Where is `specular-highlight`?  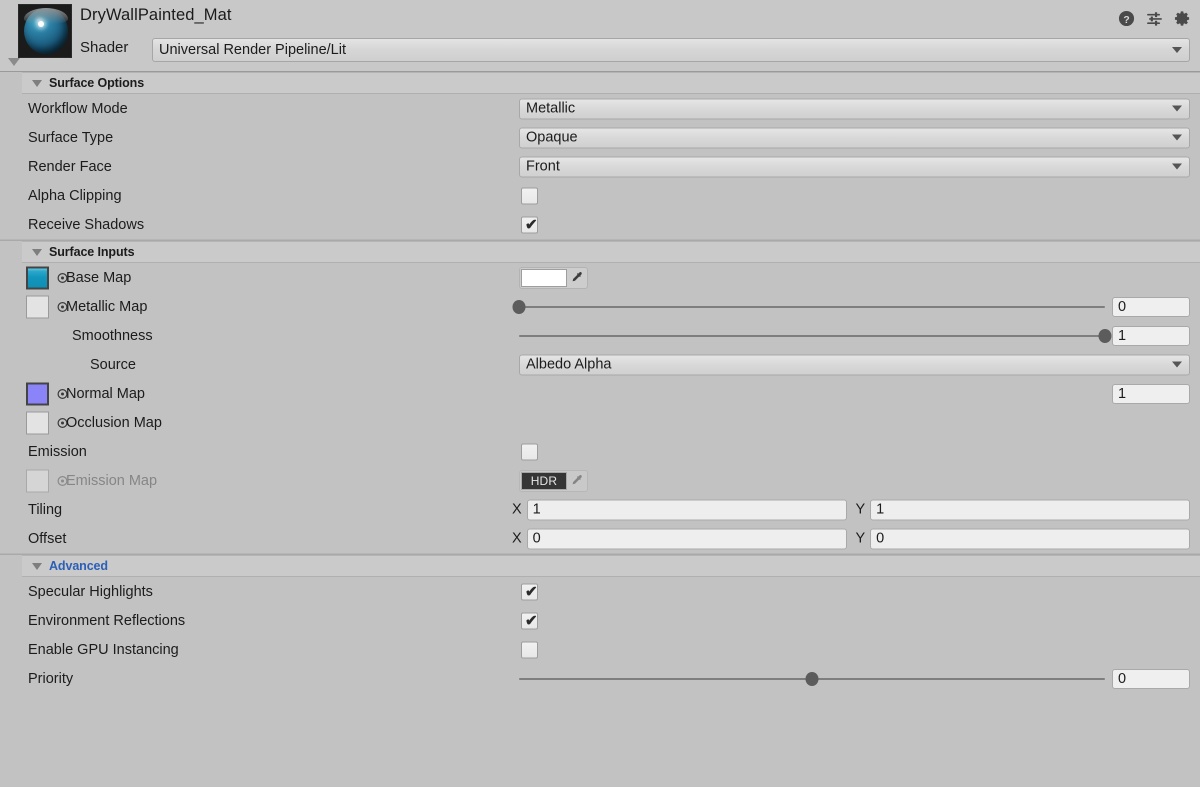 specular-highlight is located at coordinates (41, 24).